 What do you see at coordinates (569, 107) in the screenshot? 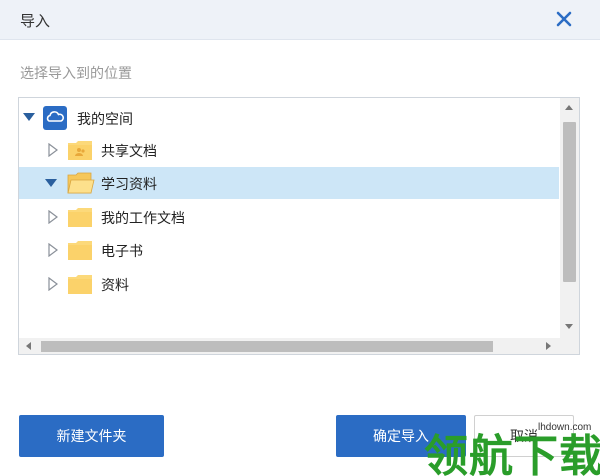
I see `scroll-up-icon` at bounding box center [569, 107].